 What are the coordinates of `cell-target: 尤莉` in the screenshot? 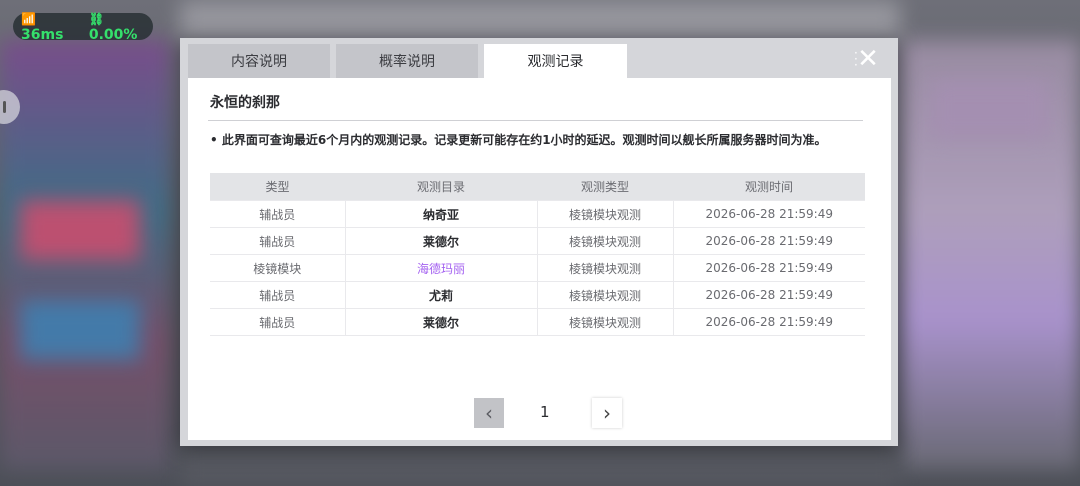 It's located at (441, 295).